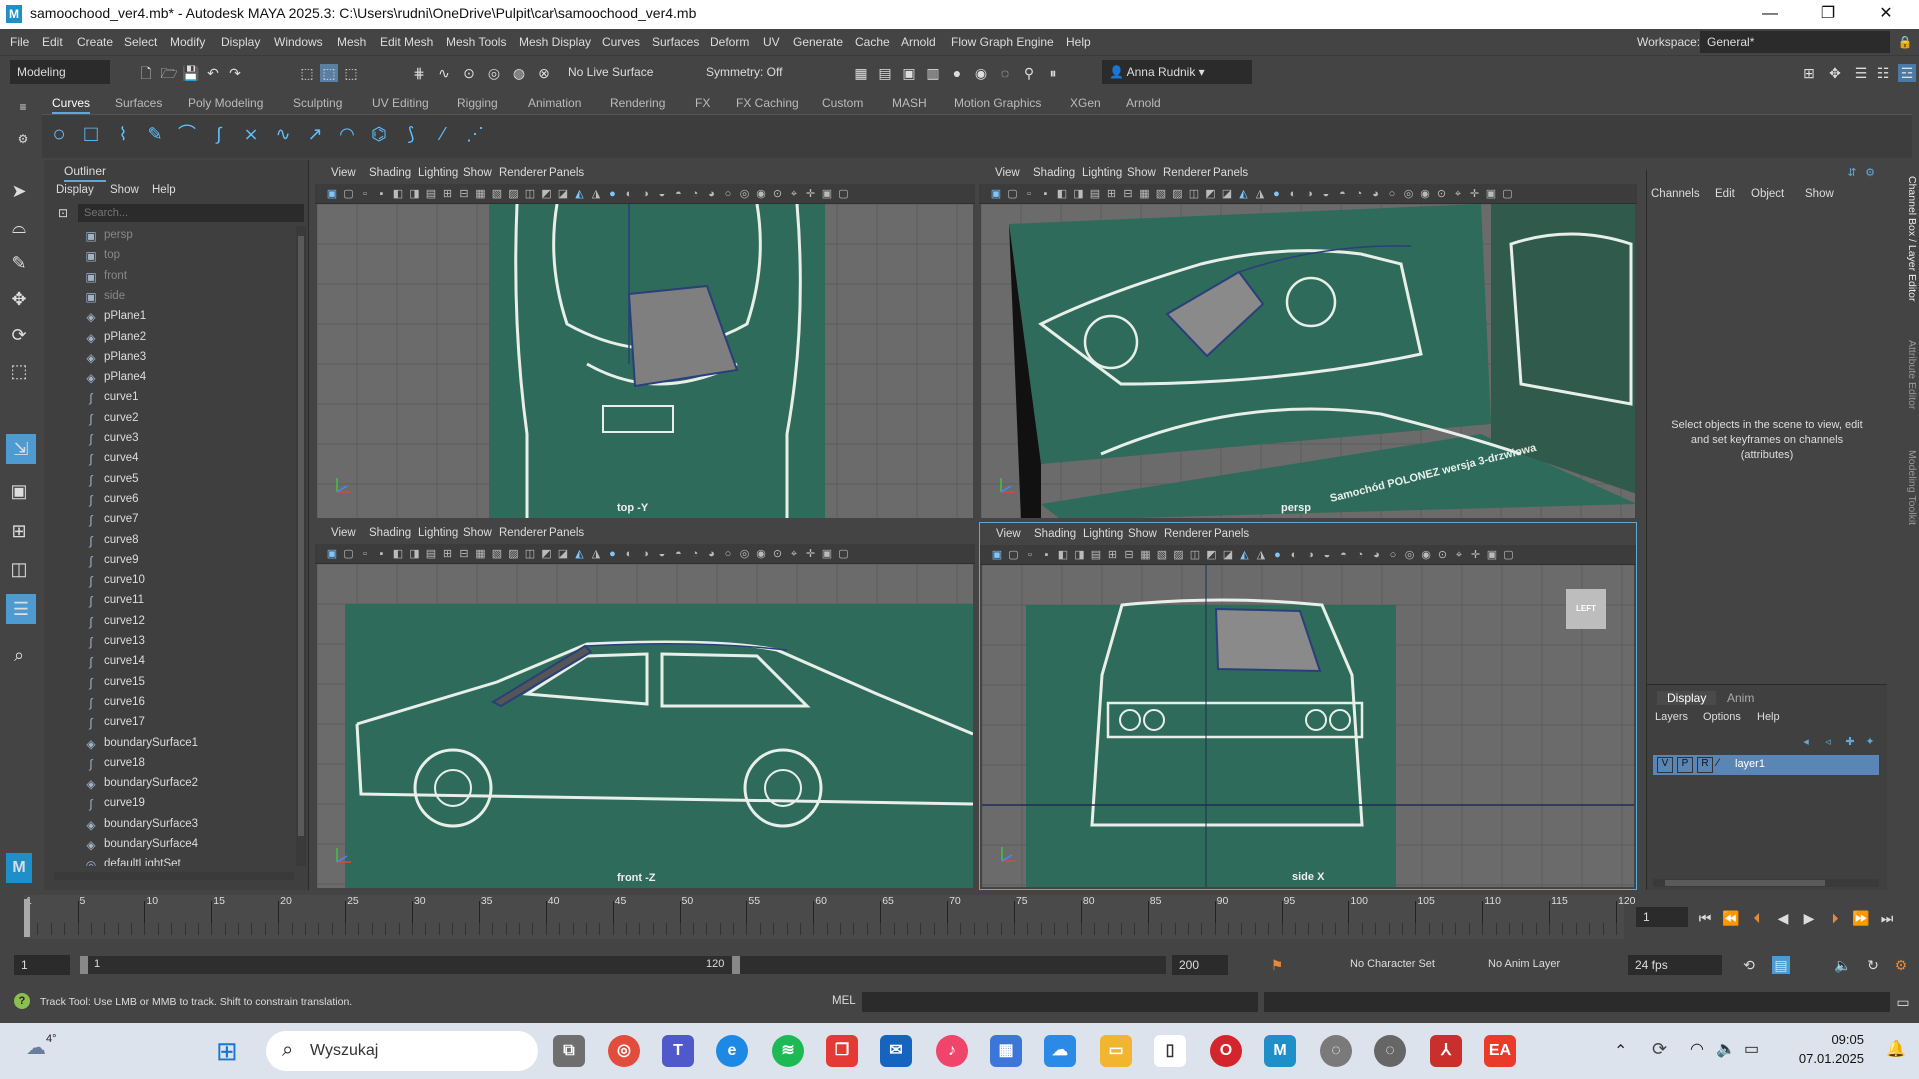 This screenshot has height=1079, width=1919. Describe the element at coordinates (1749, 965) in the screenshot. I see `loop-icon: ⟲` at that location.